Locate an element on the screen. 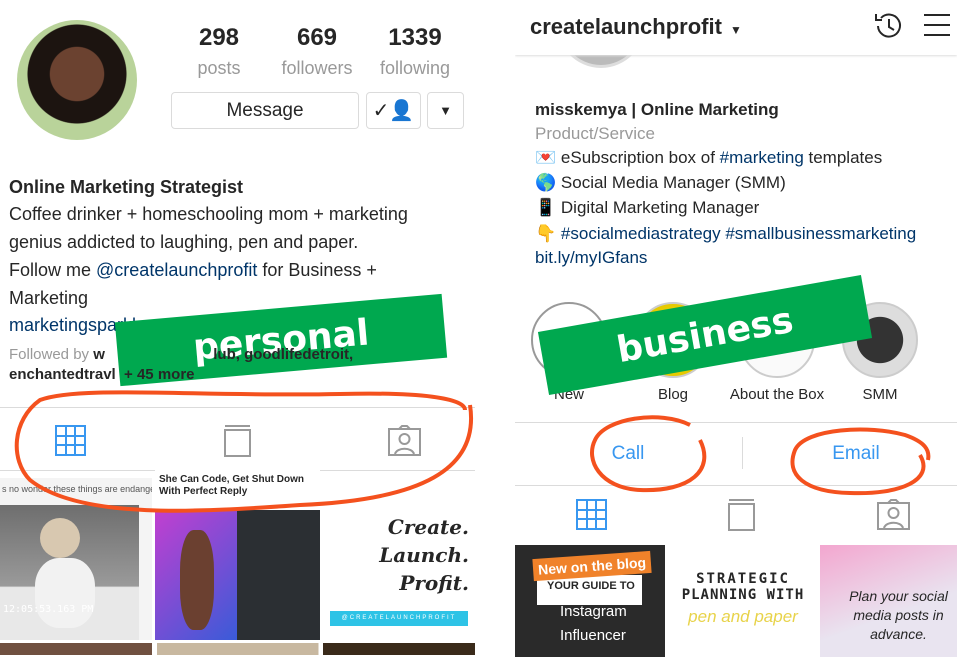 This screenshot has width=957, height=661. post-text: Create. is located at coordinates (428, 527).